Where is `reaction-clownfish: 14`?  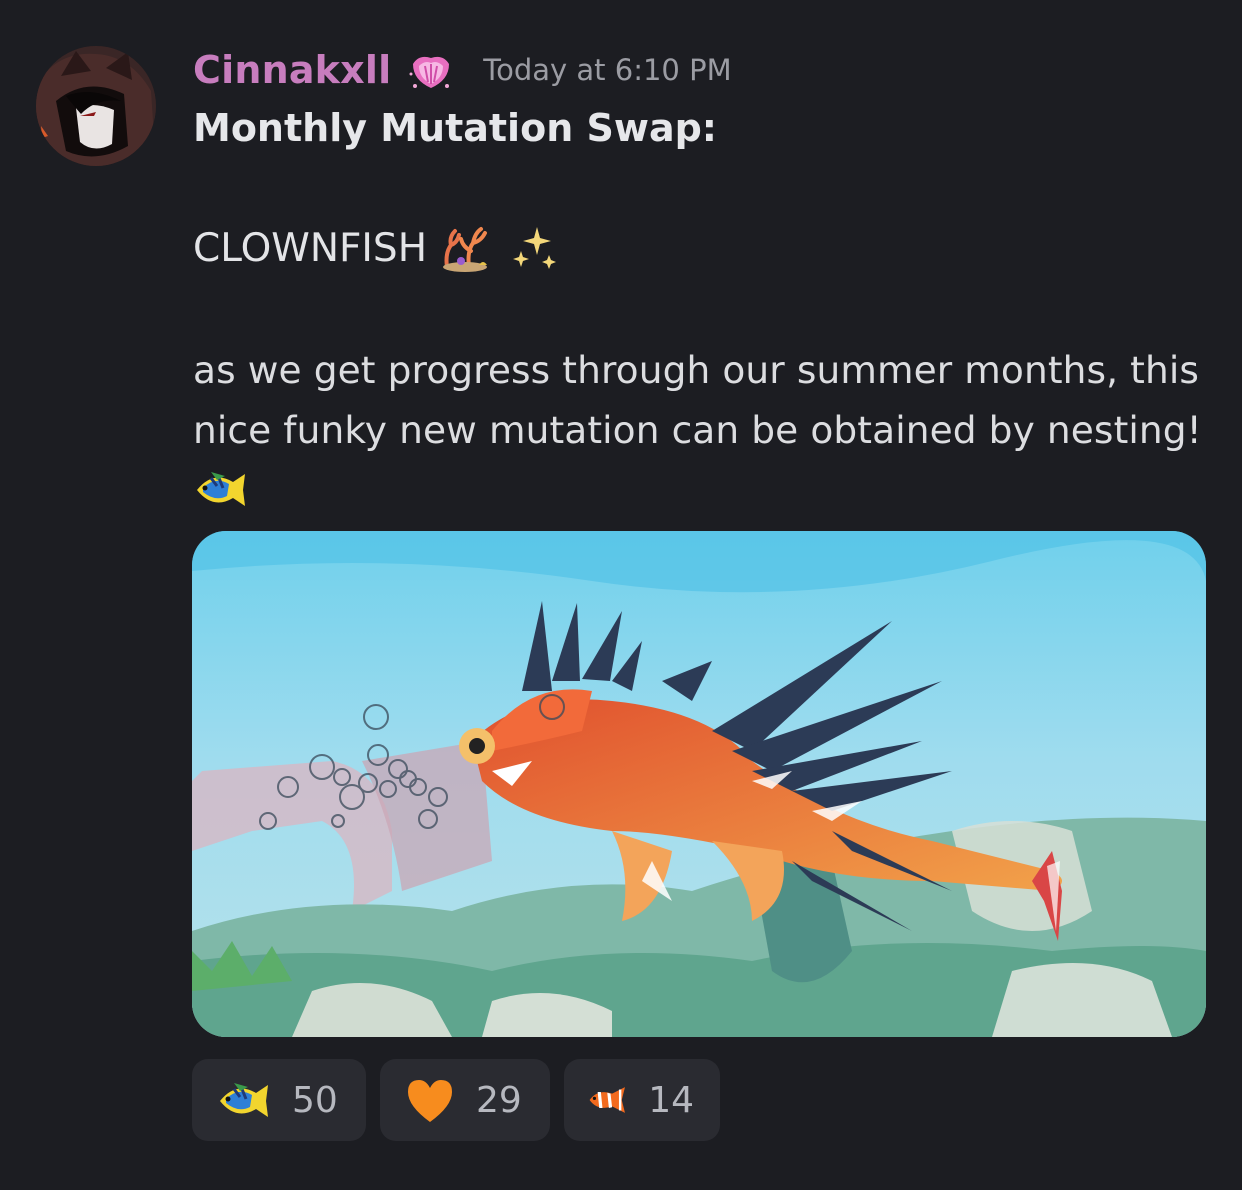
reaction-clownfish: 14 is located at coordinates (642, 1100).